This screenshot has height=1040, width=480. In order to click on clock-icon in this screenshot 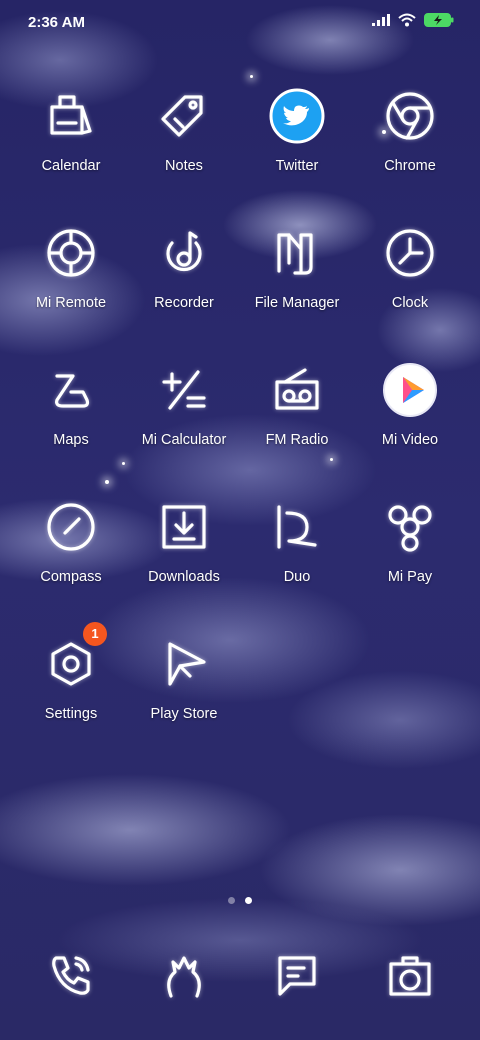, I will do `click(410, 253)`.